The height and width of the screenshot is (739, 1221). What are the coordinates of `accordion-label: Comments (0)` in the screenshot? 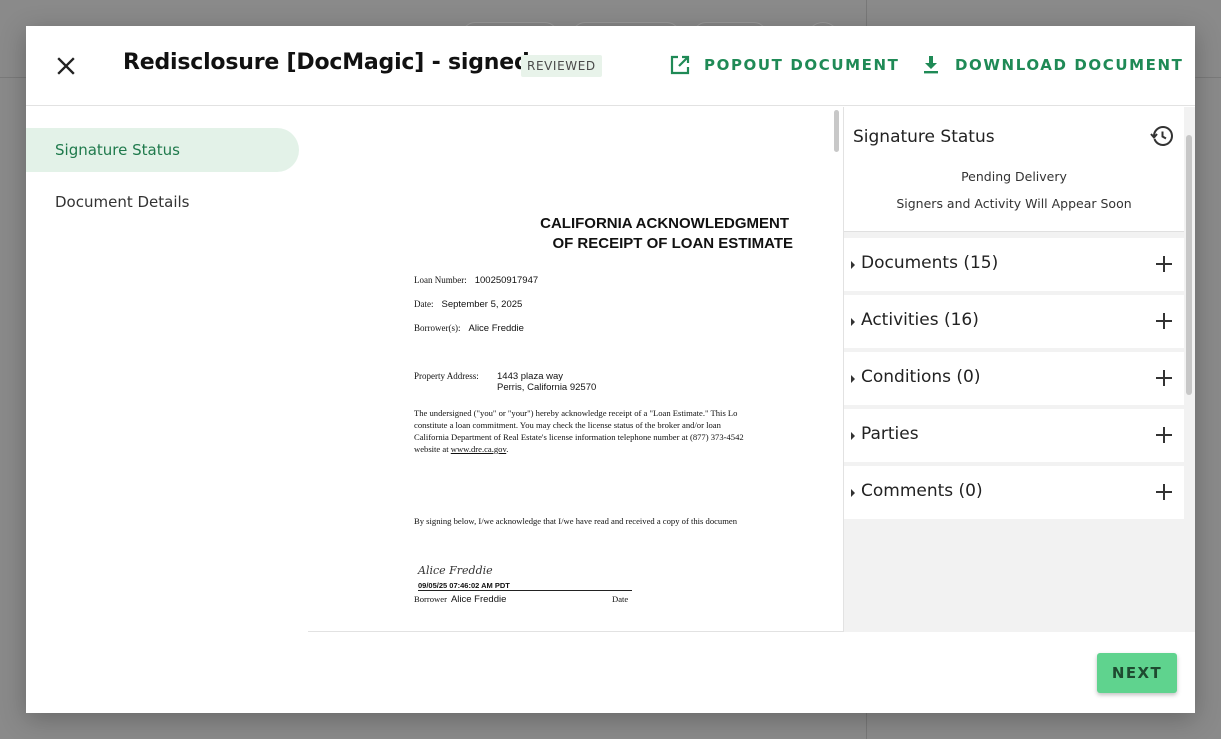 It's located at (922, 491).